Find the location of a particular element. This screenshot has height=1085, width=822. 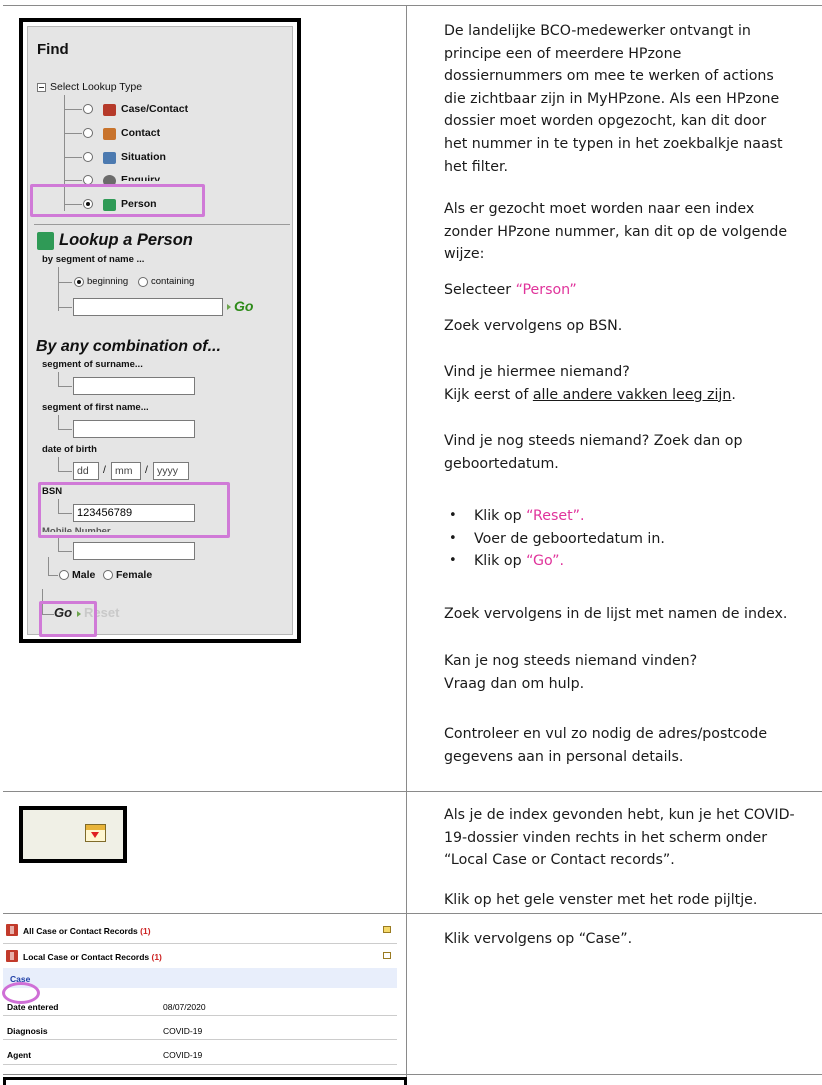

diagnosis-value: COVID-19 is located at coordinates (183, 1031).